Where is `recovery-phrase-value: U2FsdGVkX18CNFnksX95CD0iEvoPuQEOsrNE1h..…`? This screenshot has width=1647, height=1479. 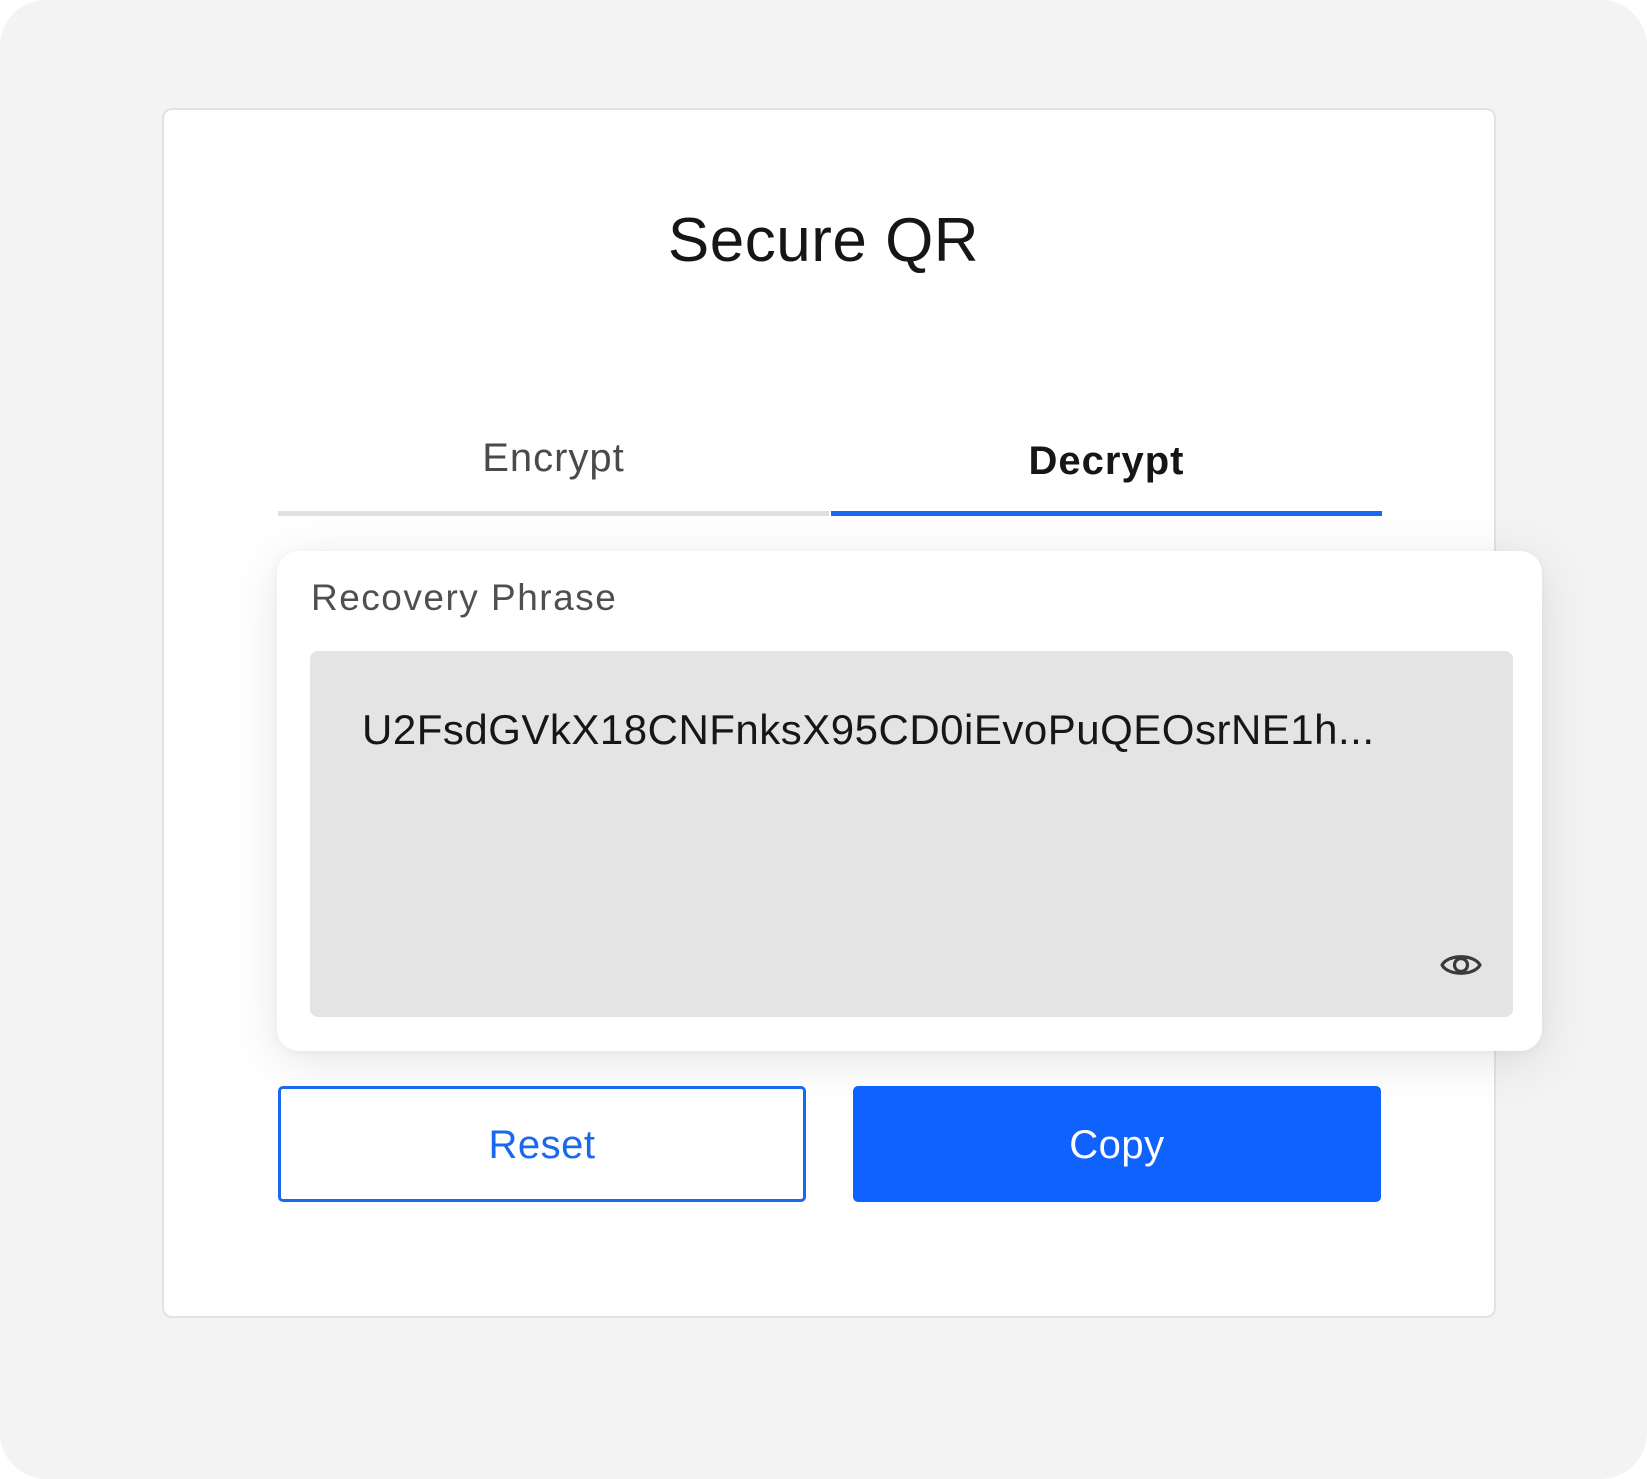
recovery-phrase-value: U2FsdGVkX18CNFnksX95CD0iEvoPuQEOsrNE1h..… is located at coordinates (868, 729).